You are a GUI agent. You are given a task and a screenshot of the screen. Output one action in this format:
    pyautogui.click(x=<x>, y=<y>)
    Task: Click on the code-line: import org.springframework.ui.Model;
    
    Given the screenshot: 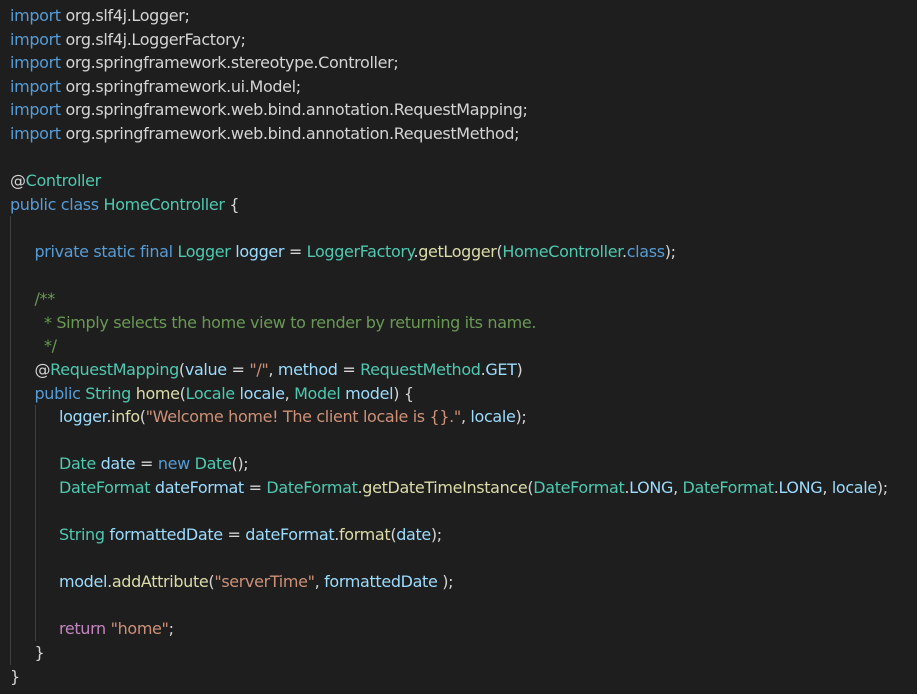 What is the action you would take?
    pyautogui.click(x=458, y=87)
    